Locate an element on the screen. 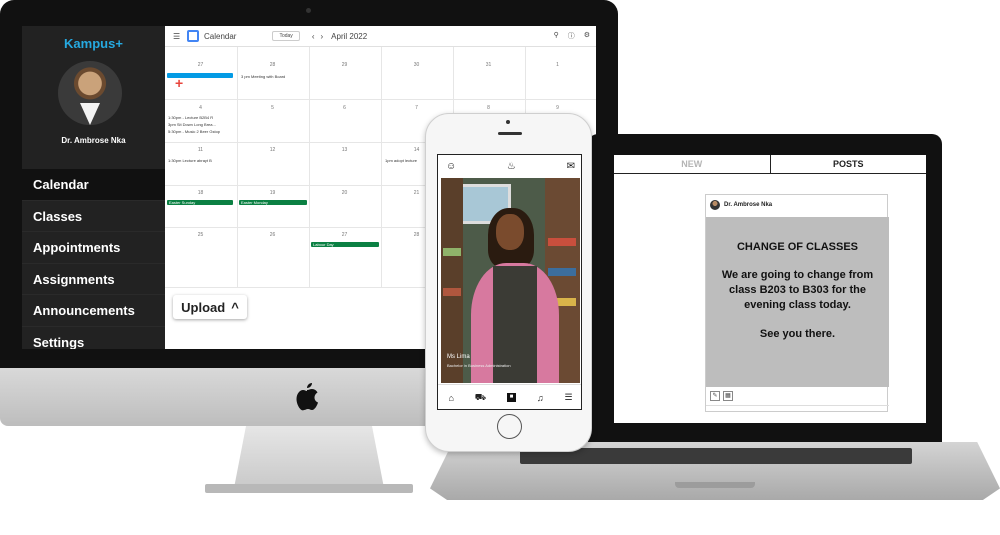 This screenshot has width=1000, height=535. next-month-icon: › is located at coordinates (321, 36).